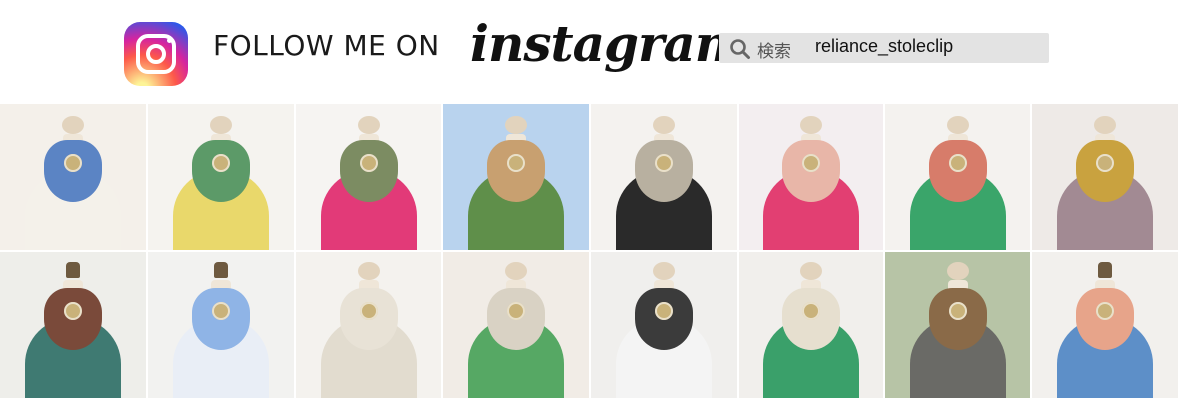 The width and height of the screenshot is (1180, 400). What do you see at coordinates (326, 45) in the screenshot?
I see `follow-me-text: FOLLOW ME ON` at bounding box center [326, 45].